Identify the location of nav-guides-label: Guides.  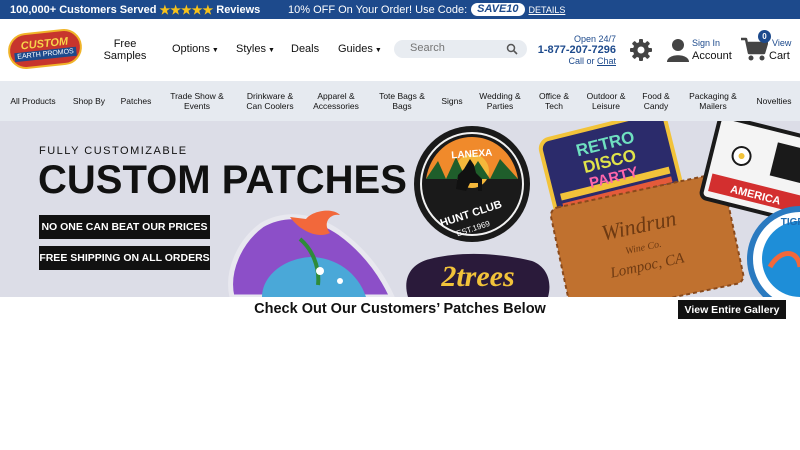
(355, 49).